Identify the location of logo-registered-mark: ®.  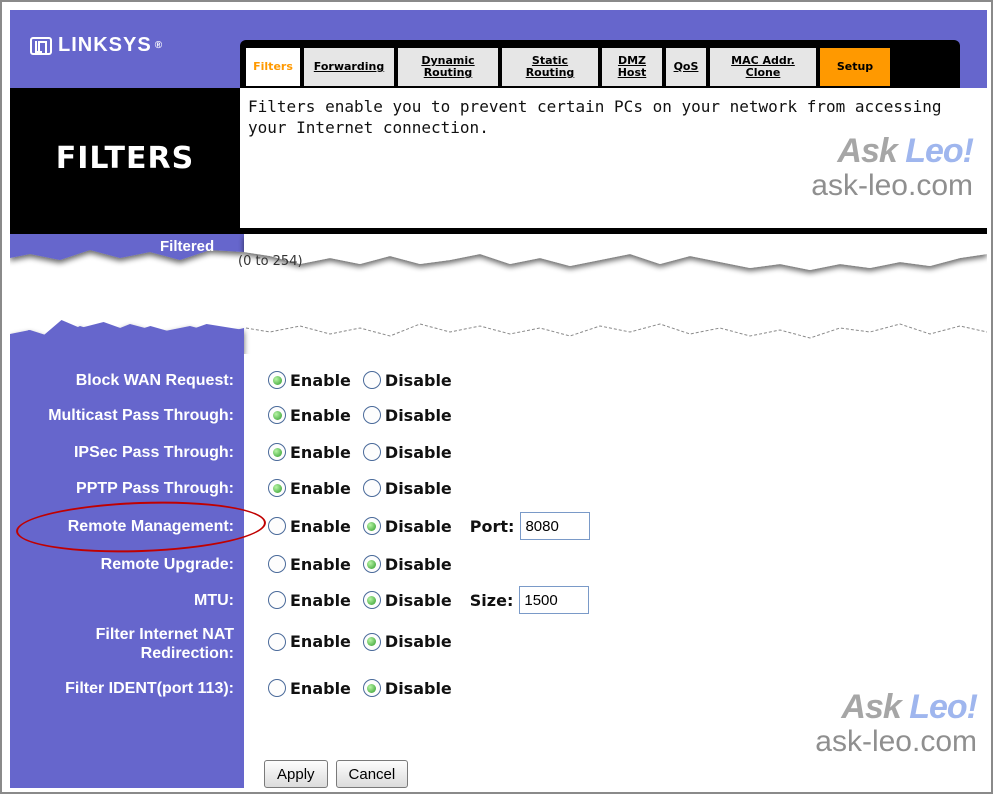
(159, 45).